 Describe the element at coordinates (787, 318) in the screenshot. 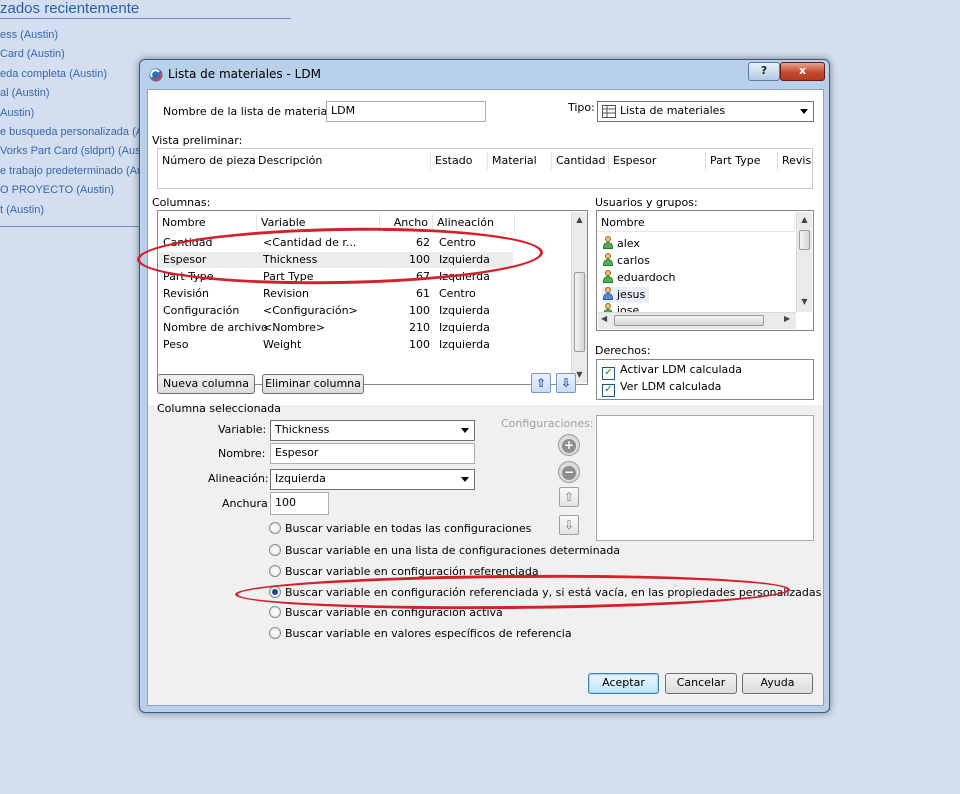

I see `scroll-right-icon: ▶` at that location.